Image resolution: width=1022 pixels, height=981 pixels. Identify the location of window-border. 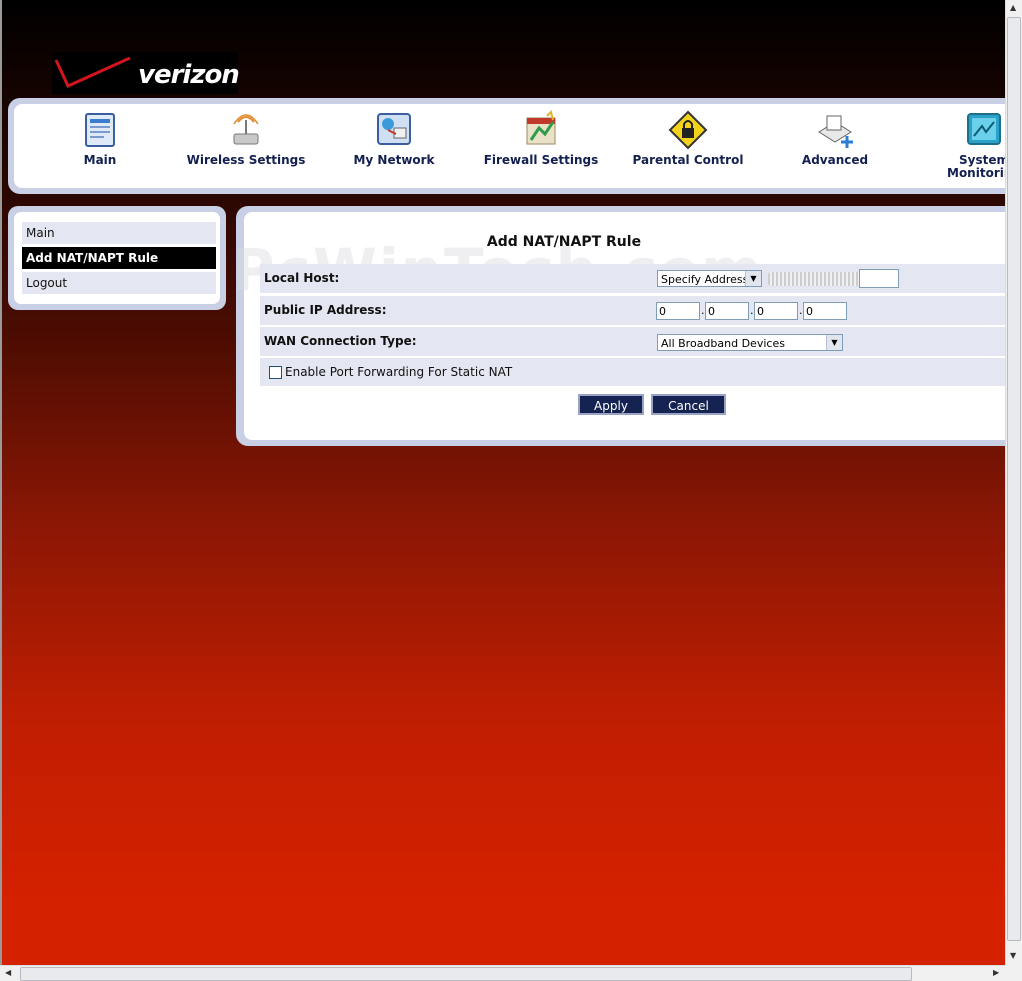
(1, 490).